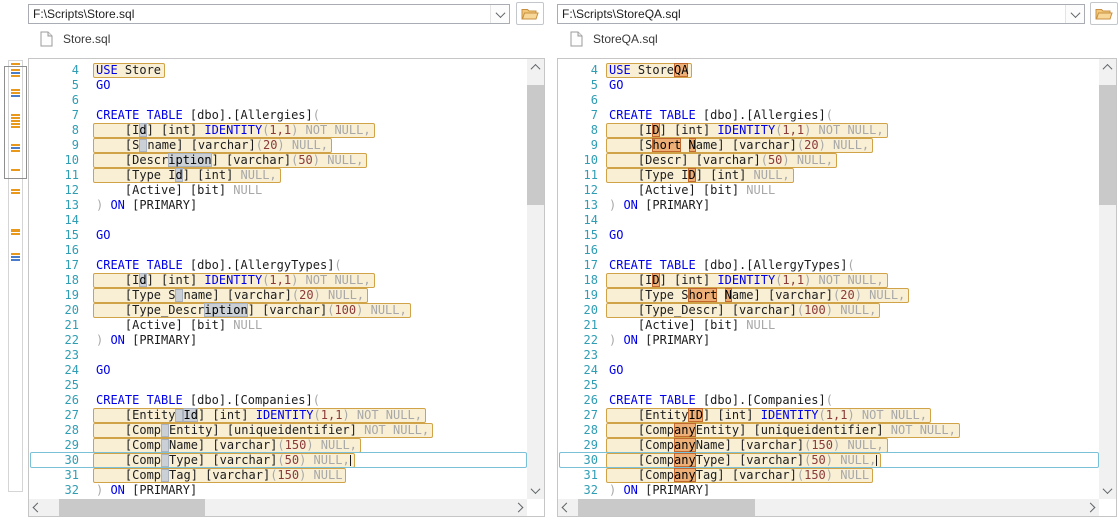 The height and width of the screenshot is (528, 1118). What do you see at coordinates (262, 14) in the screenshot?
I see `left-path-input` at bounding box center [262, 14].